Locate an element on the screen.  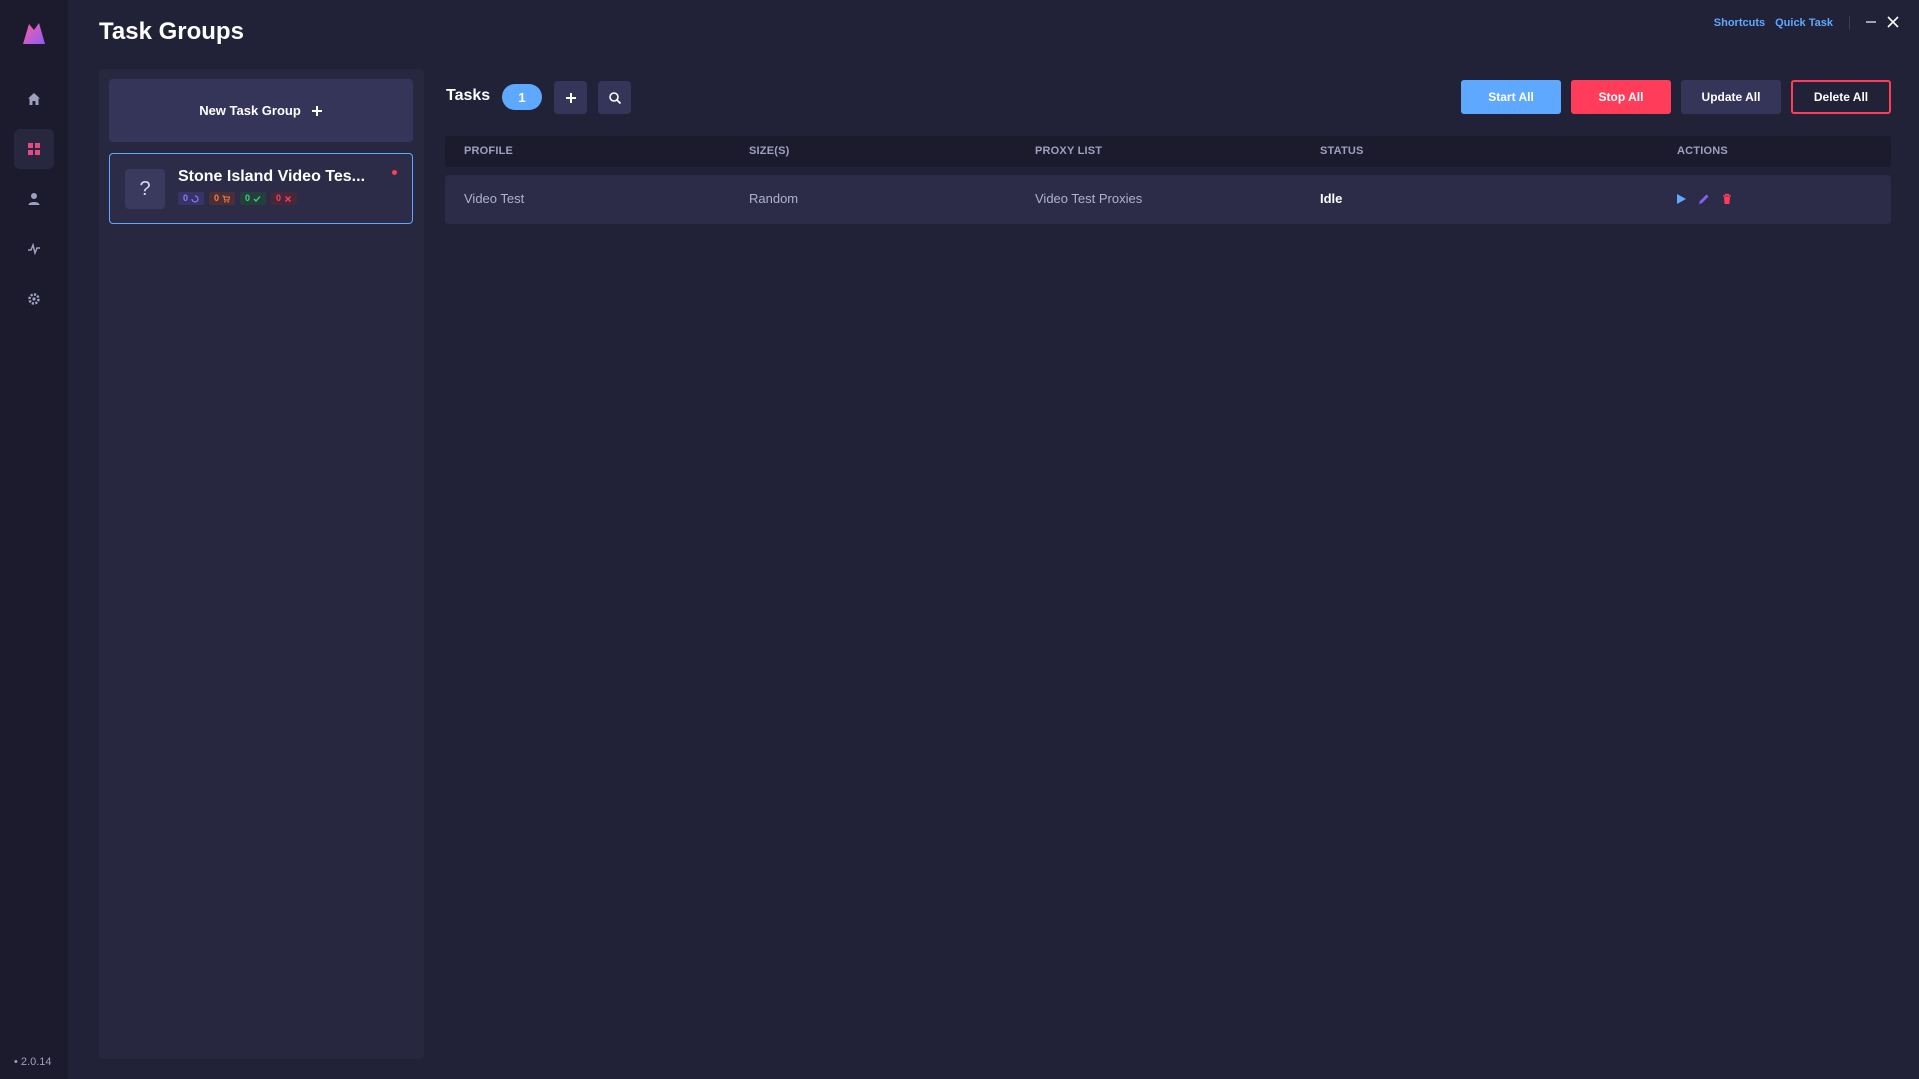
sidebar-item-settings is located at coordinates (34, 299).